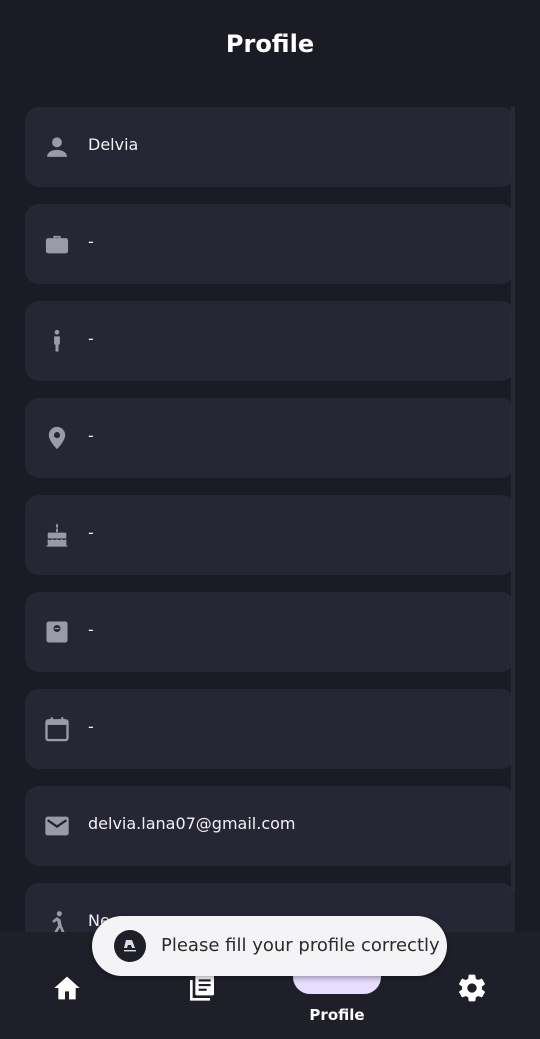 The width and height of the screenshot is (540, 1039). Describe the element at coordinates (91, 241) in the screenshot. I see `occupation-value: -` at that location.